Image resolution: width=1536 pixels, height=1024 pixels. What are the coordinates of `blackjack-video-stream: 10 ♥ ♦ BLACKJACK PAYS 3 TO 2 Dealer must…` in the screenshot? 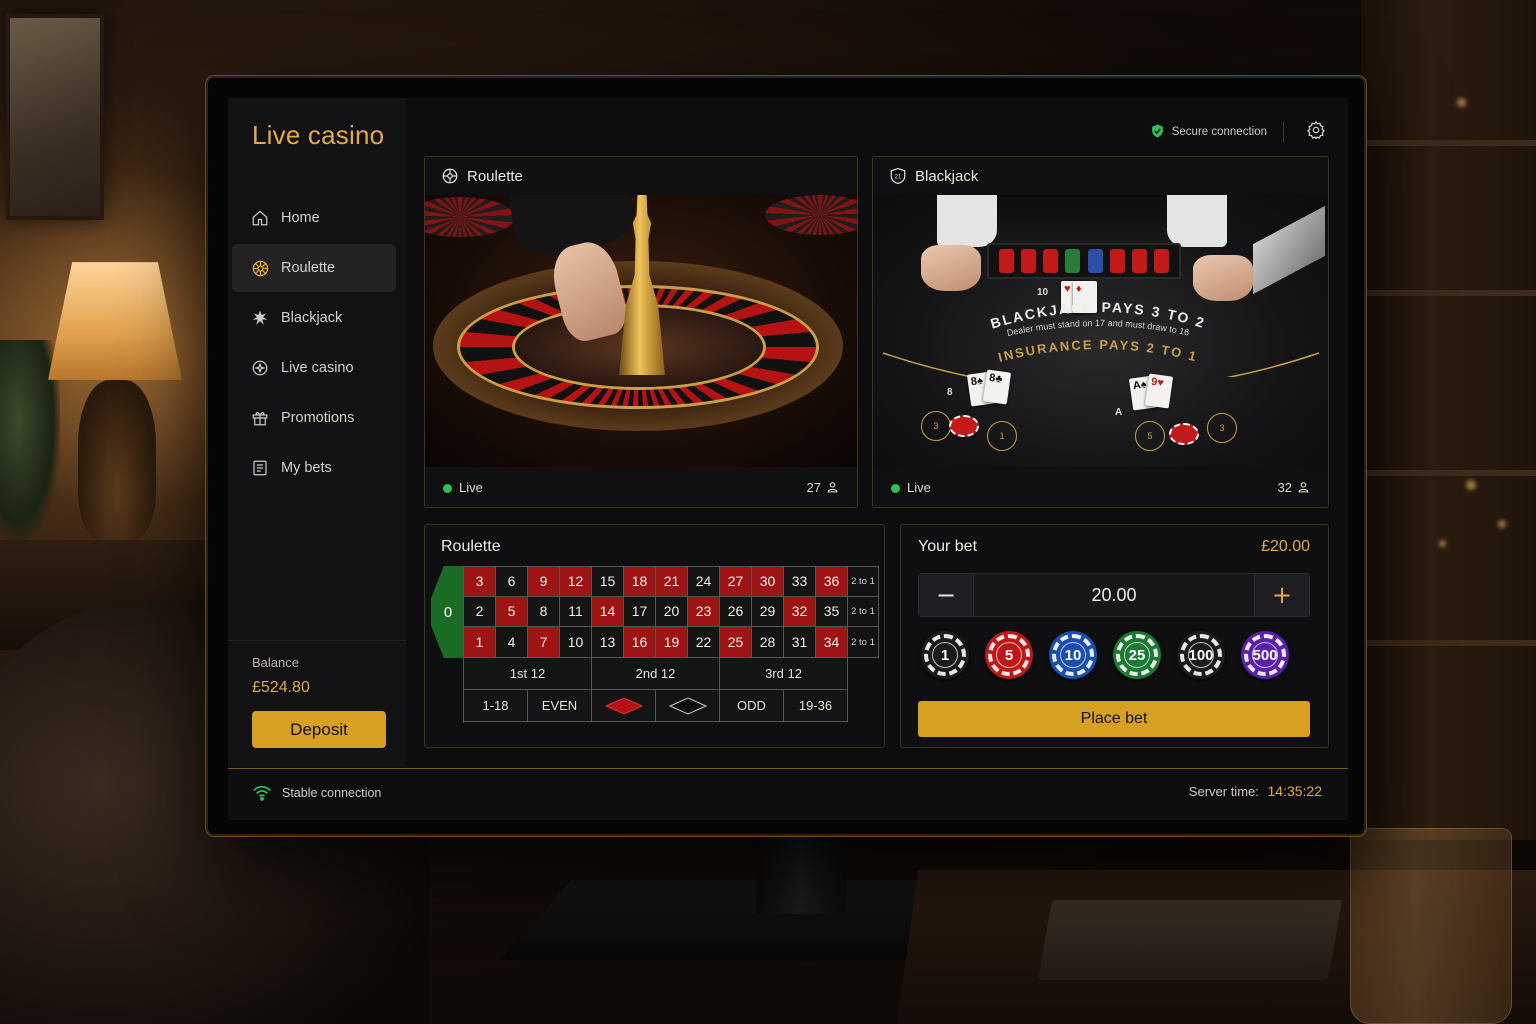 It's located at (1100, 331).